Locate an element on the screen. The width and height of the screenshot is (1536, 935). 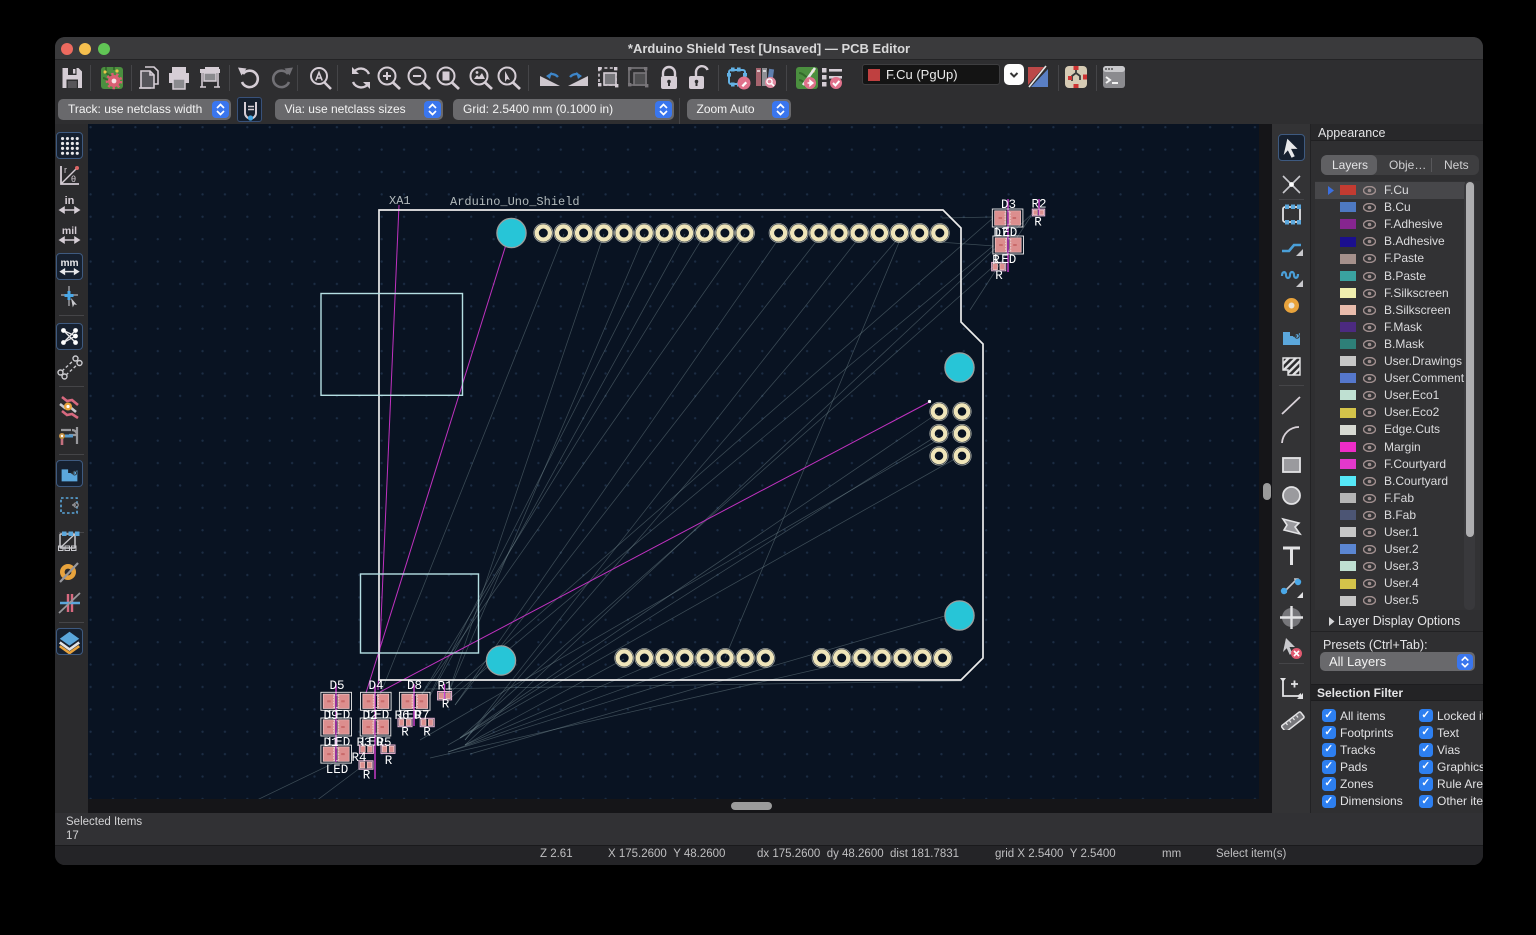
svg-text: R4 is located at coordinates (358, 758).